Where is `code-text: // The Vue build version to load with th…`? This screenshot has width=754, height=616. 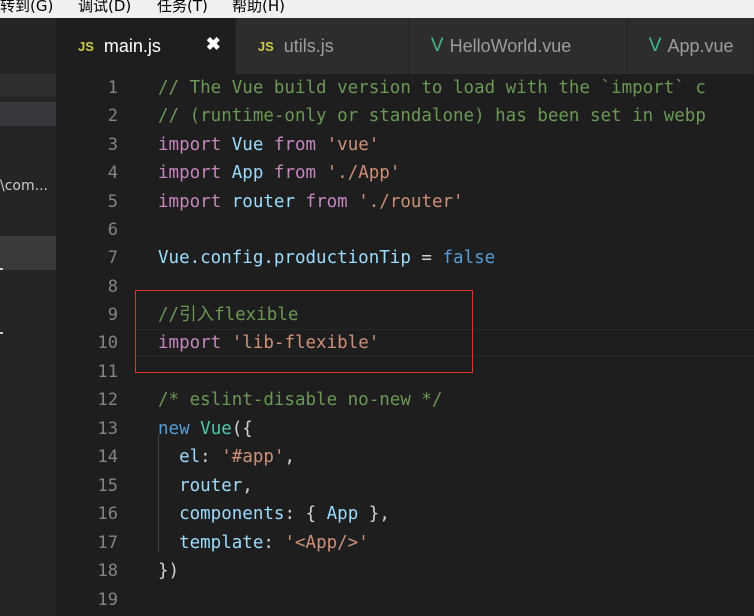 code-text: // The Vue build version to load with th… is located at coordinates (432, 88).